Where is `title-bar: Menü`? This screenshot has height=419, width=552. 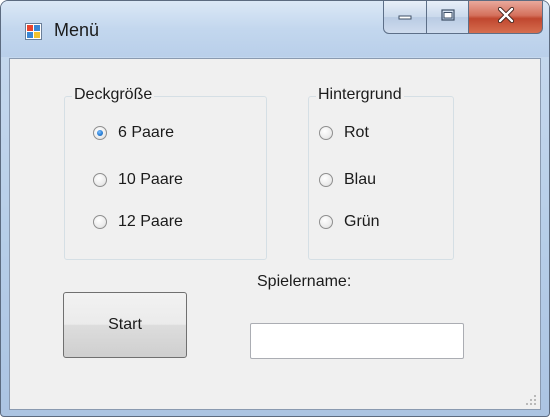 title-bar: Menü is located at coordinates (275, 29).